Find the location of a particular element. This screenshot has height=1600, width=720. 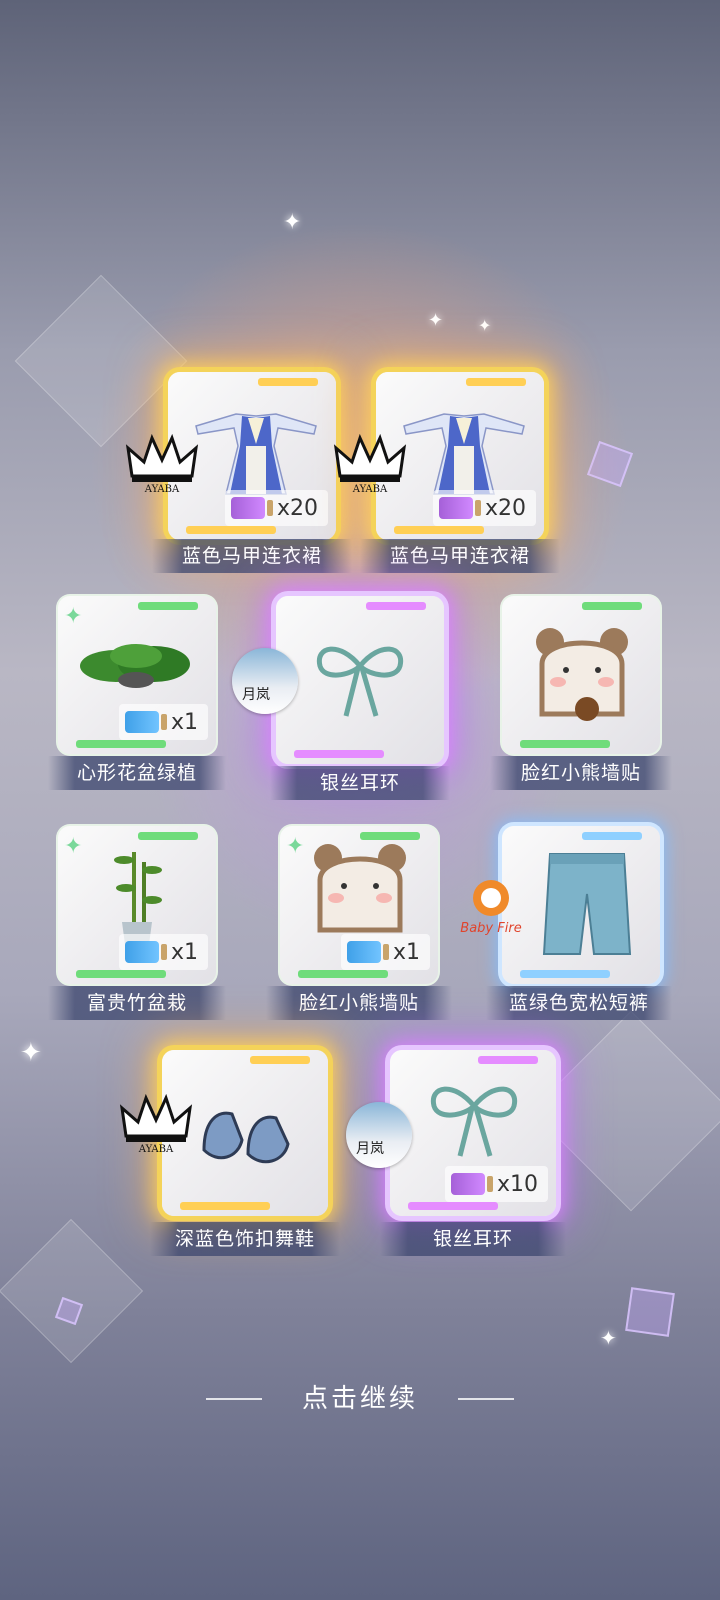

continue-label: 点击继续 is located at coordinates (359, 1399).